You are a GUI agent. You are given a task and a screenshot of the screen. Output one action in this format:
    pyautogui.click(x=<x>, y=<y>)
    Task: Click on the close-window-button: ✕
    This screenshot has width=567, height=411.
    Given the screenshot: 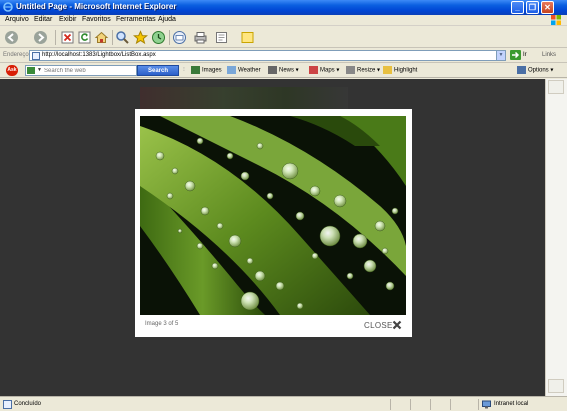 What is the action you would take?
    pyautogui.click(x=547, y=7)
    